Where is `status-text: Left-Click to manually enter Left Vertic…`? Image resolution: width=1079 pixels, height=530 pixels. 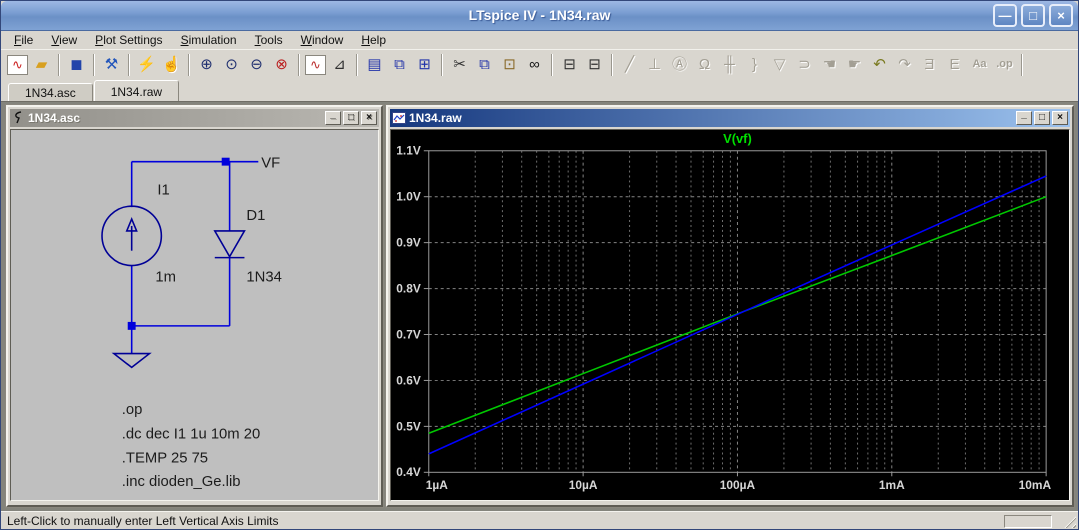 status-text: Left-Click to manually enter Left Vertic… is located at coordinates (143, 521).